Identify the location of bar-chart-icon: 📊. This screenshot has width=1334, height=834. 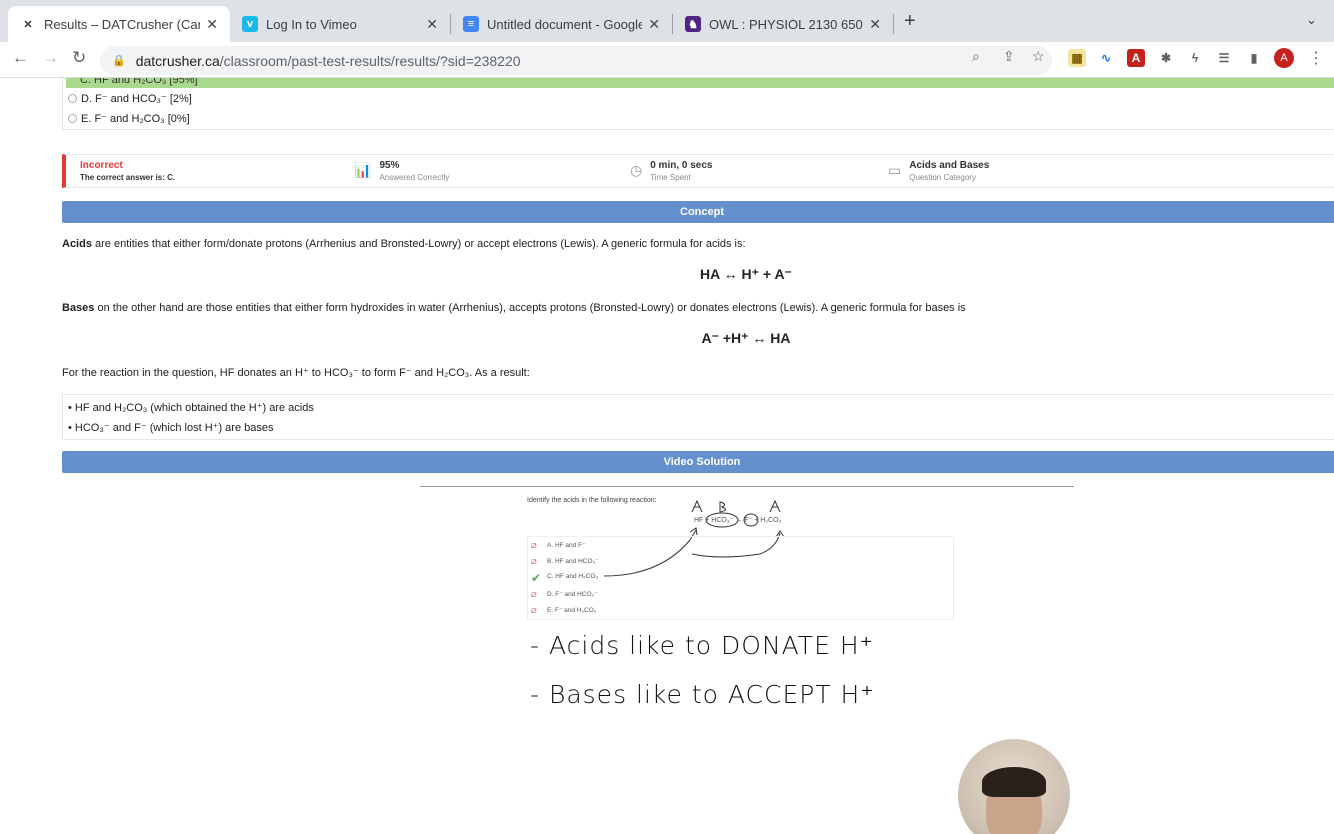
(363, 170).